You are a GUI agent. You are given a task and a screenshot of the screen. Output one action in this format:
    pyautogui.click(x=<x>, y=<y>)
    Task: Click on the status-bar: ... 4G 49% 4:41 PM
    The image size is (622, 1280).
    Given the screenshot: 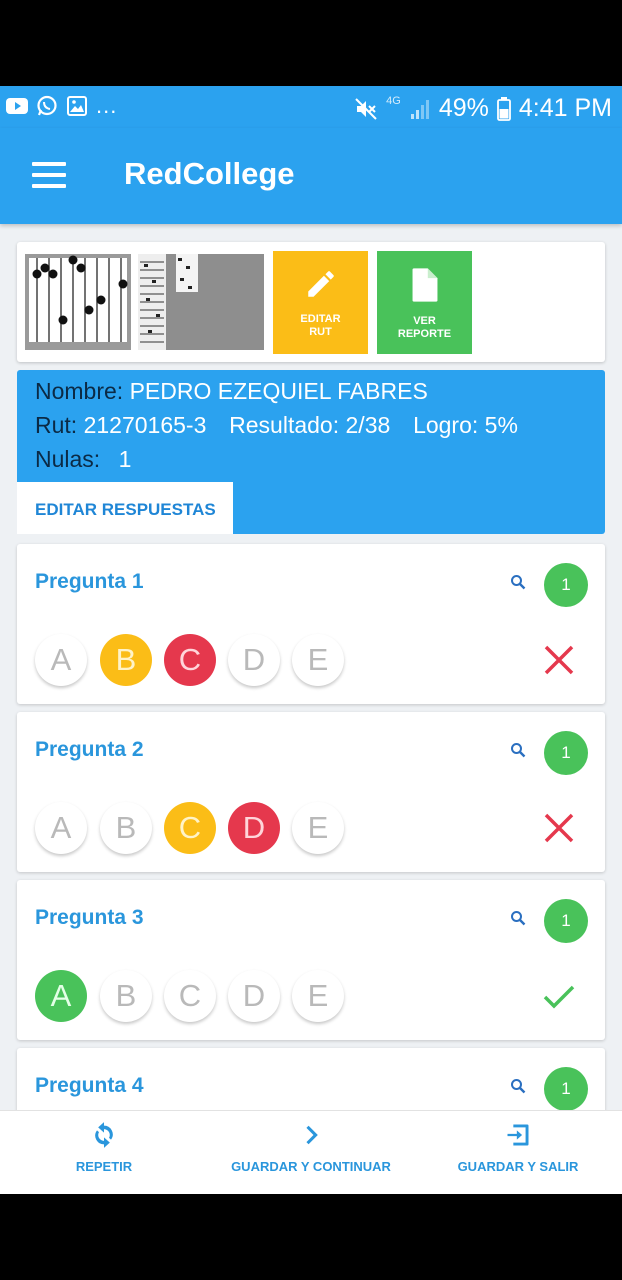 What is the action you would take?
    pyautogui.click(x=311, y=107)
    